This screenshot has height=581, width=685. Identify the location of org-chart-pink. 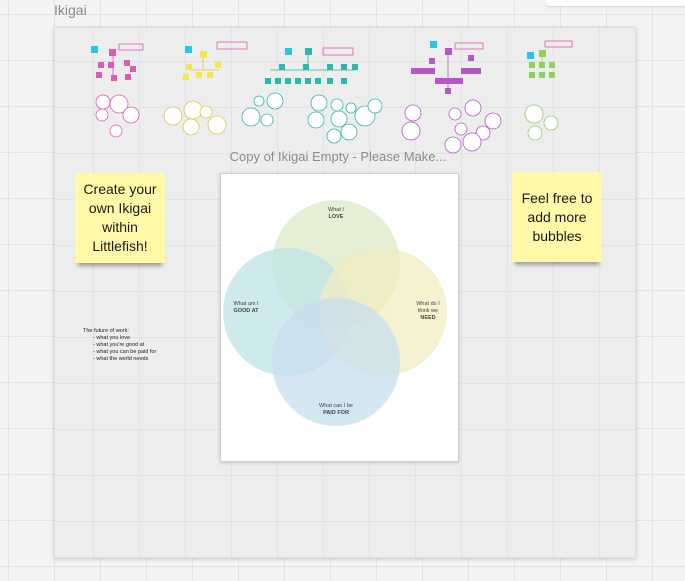
(117, 62).